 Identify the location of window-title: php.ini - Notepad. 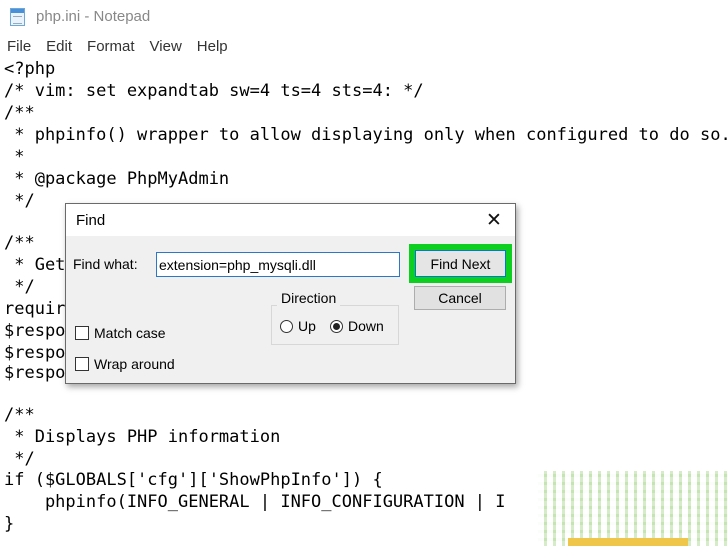
(93, 16).